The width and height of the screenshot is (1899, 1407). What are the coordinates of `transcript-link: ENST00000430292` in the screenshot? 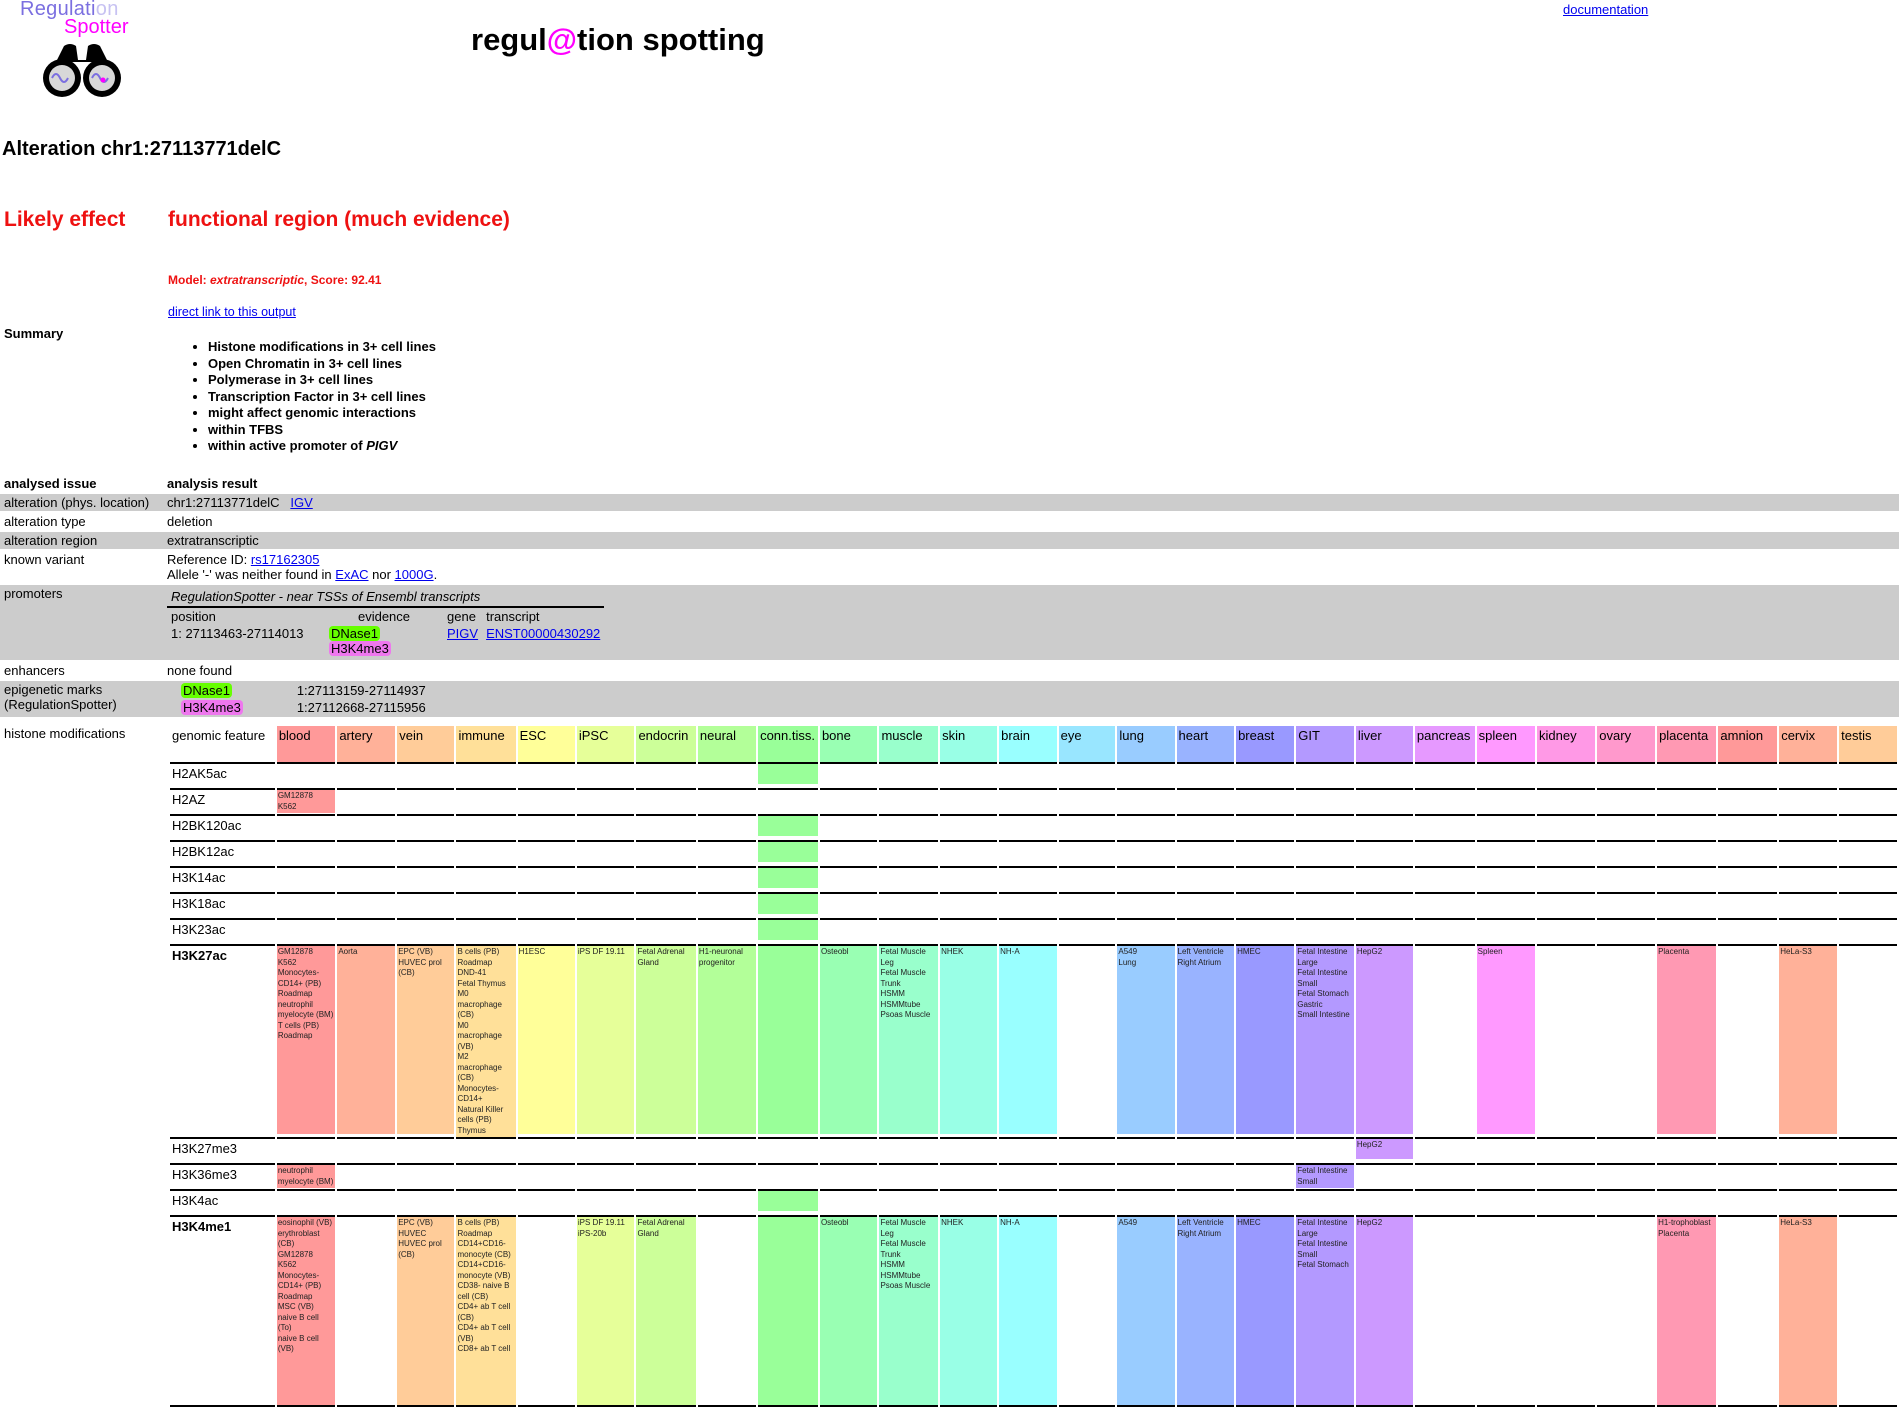 It's located at (543, 633).